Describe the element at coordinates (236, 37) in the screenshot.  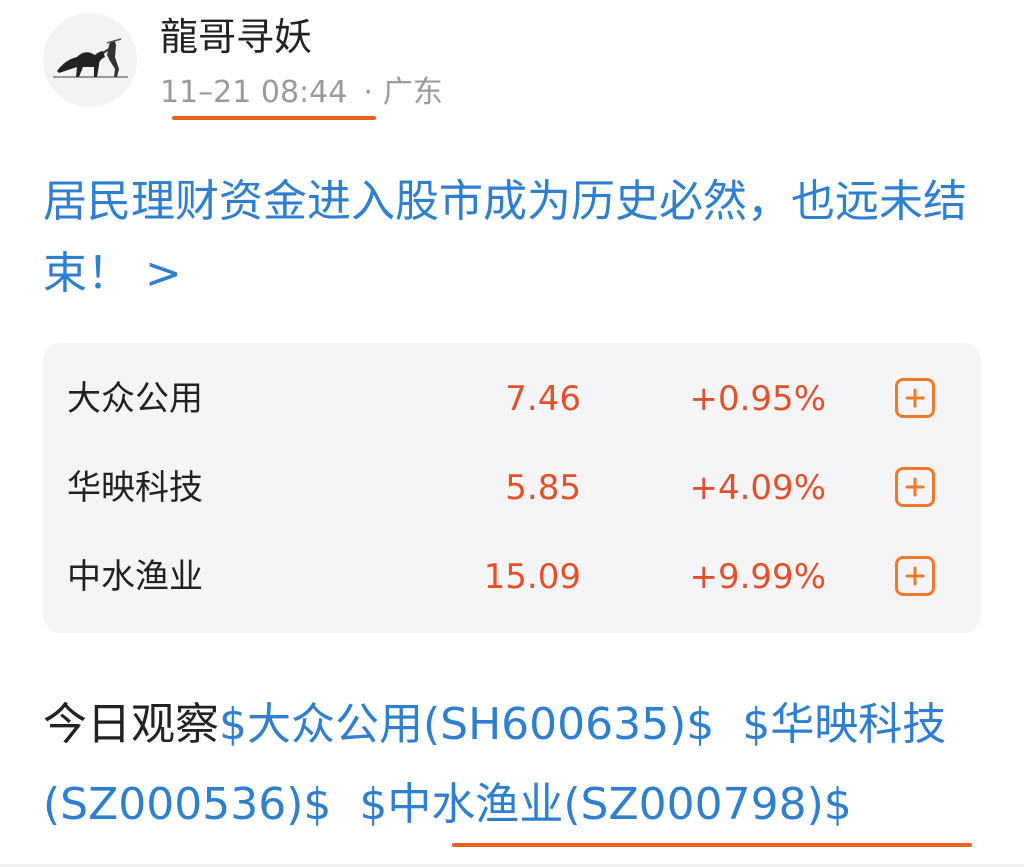
I see `author-name: 龍哥寻妖` at that location.